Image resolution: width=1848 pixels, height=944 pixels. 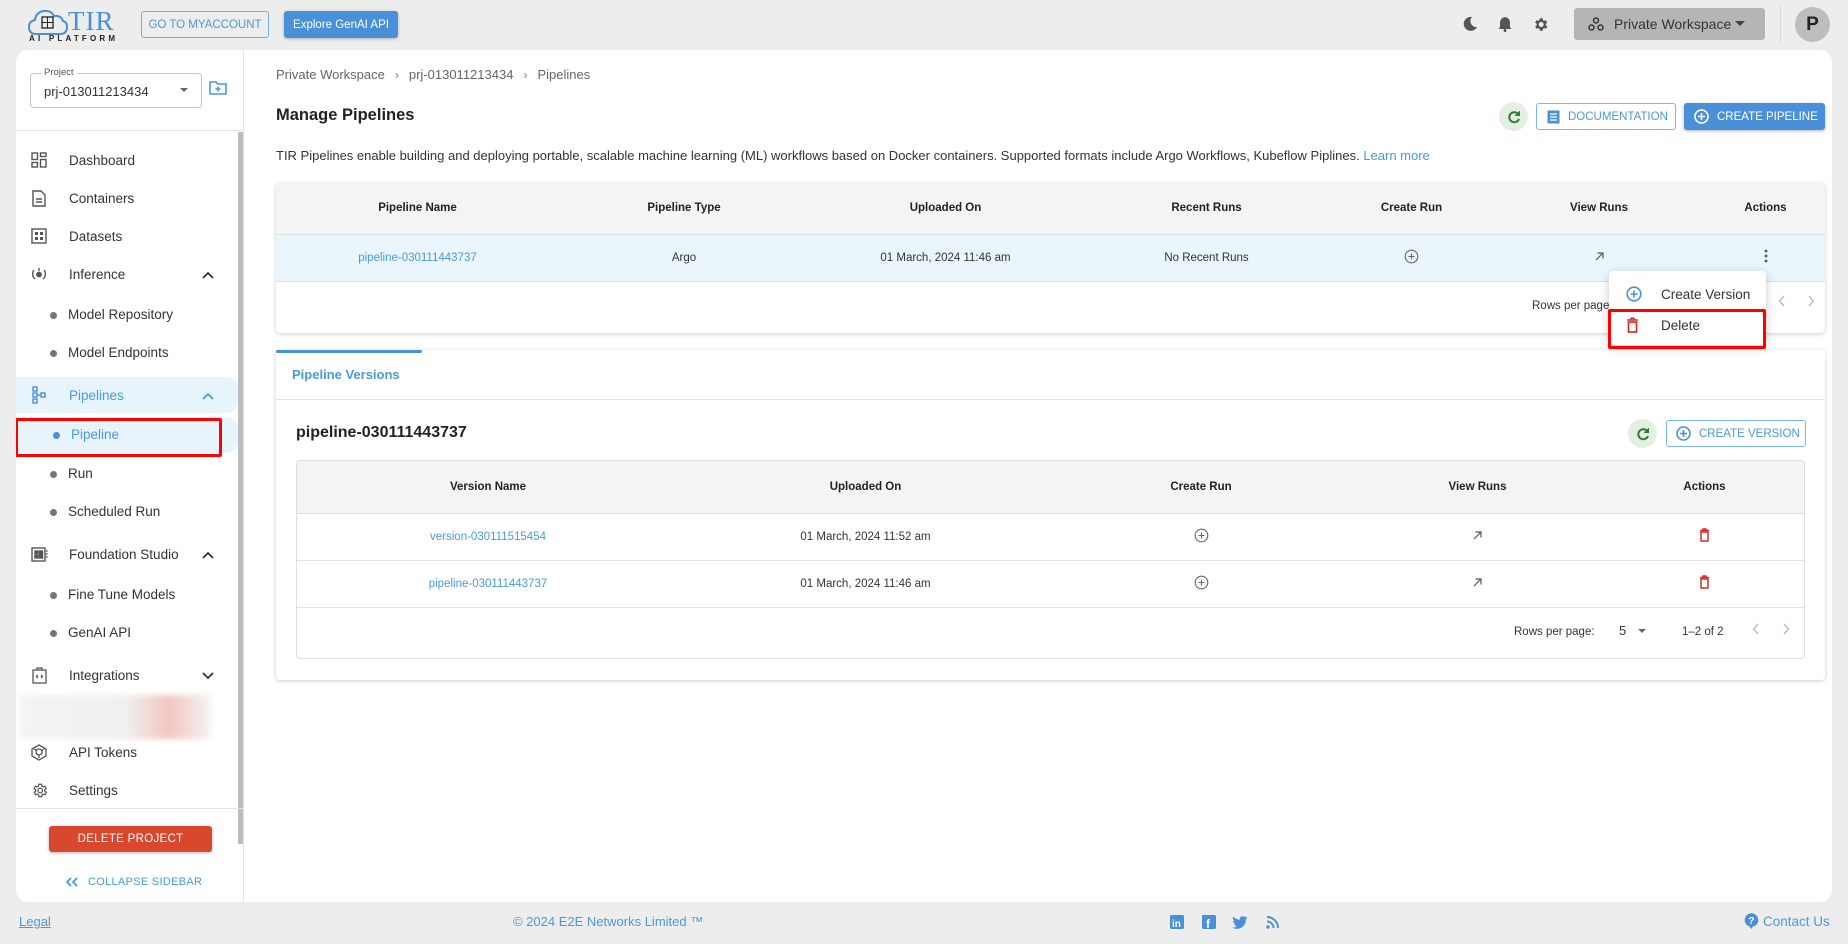 What do you see at coordinates (1177, 922) in the screenshot?
I see `linkedin-icon: in` at bounding box center [1177, 922].